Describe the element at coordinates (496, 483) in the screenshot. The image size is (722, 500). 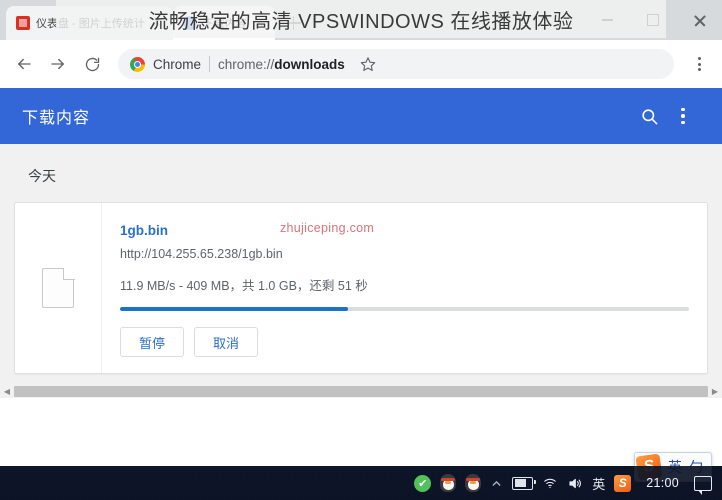
I see `tray-overflow-button` at that location.